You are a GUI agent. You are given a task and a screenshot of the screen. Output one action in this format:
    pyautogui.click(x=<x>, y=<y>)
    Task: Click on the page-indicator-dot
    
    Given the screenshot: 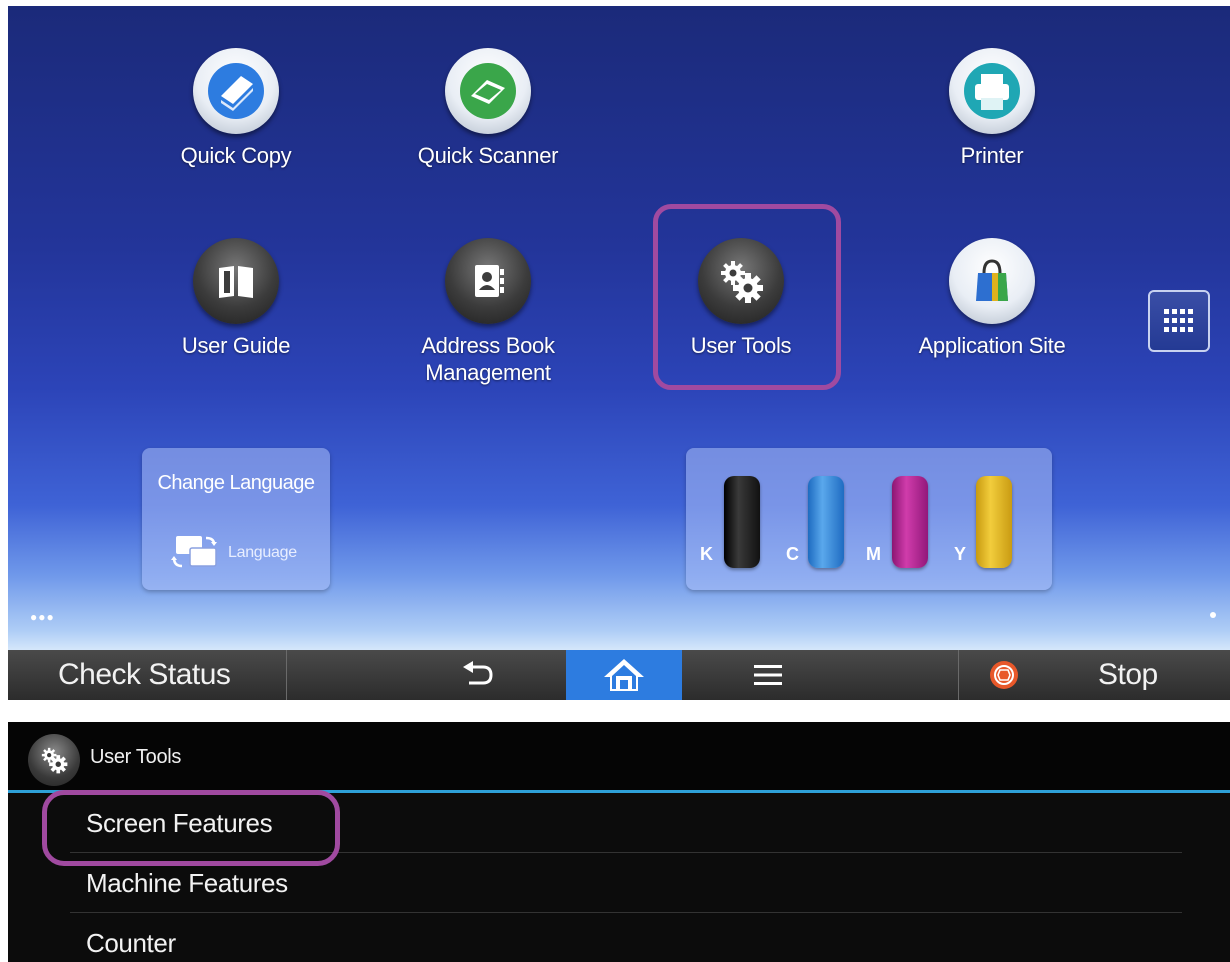 What is the action you would take?
    pyautogui.click(x=1213, y=615)
    